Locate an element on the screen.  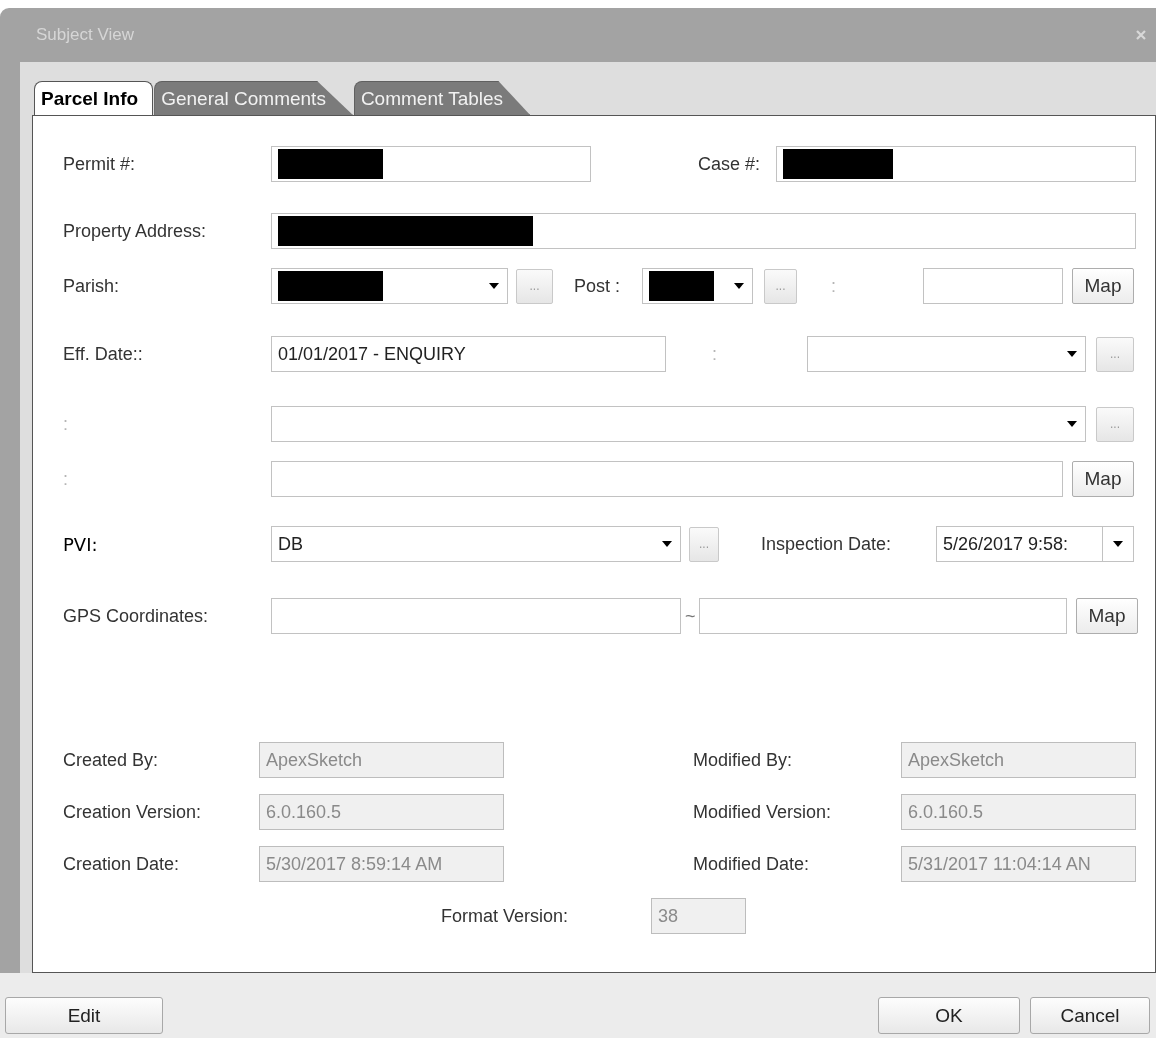
field-label: PVI: is located at coordinates (81, 544).